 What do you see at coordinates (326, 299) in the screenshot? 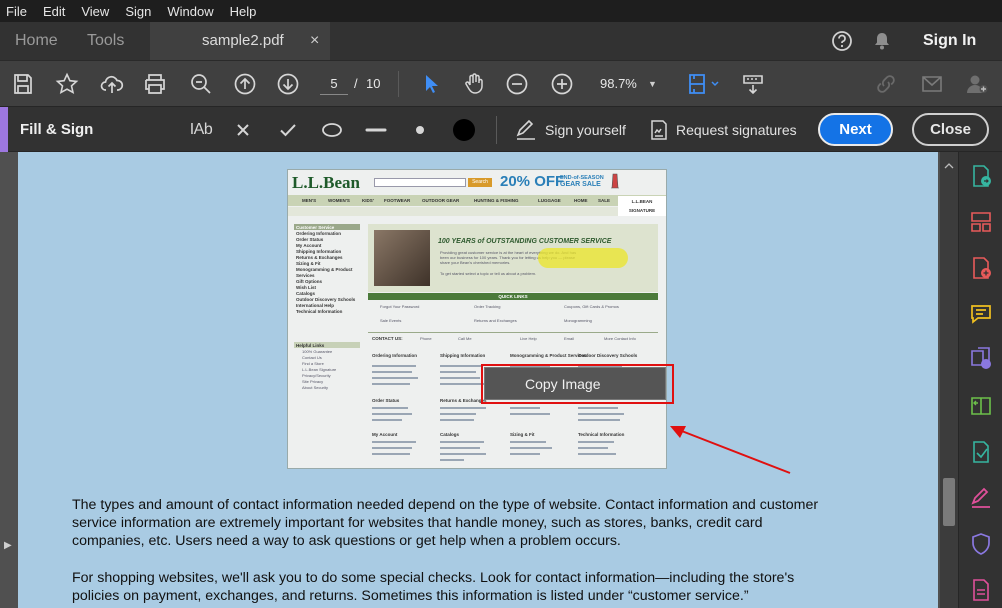
I see `shot-sidebar-item: Outdoor Discovery Schools` at bounding box center [326, 299].